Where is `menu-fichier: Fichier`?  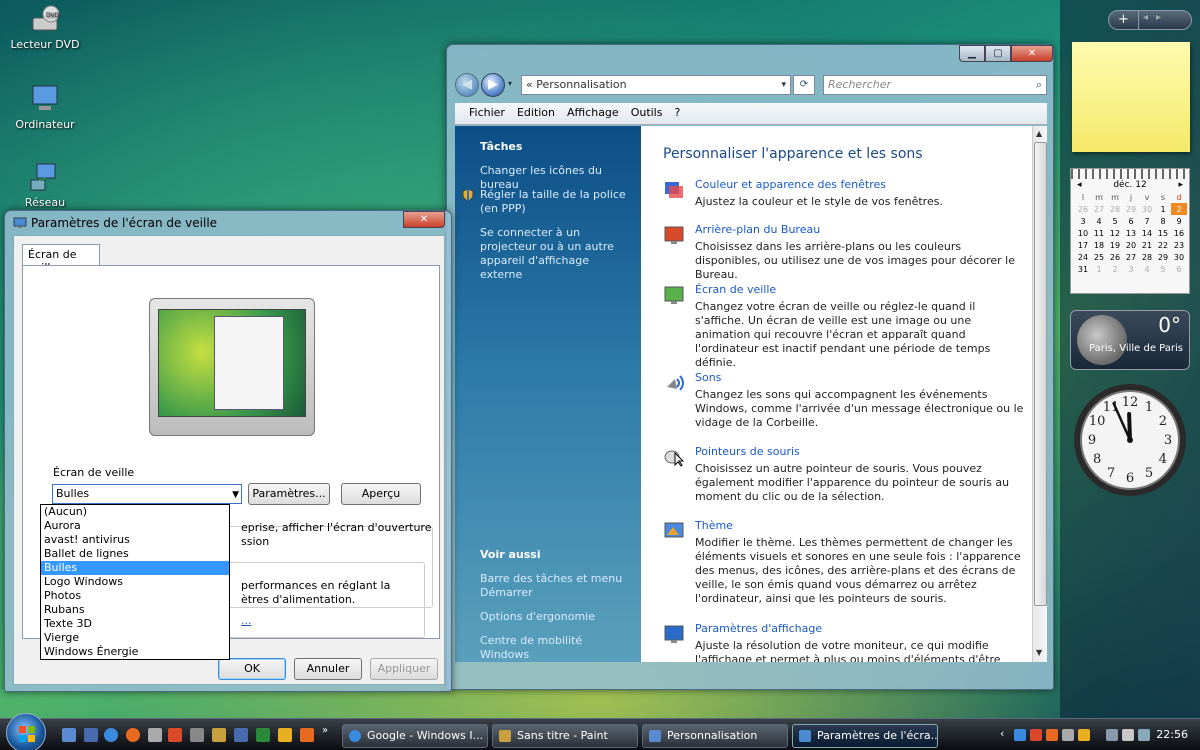
menu-fichier: Fichier is located at coordinates (487, 113).